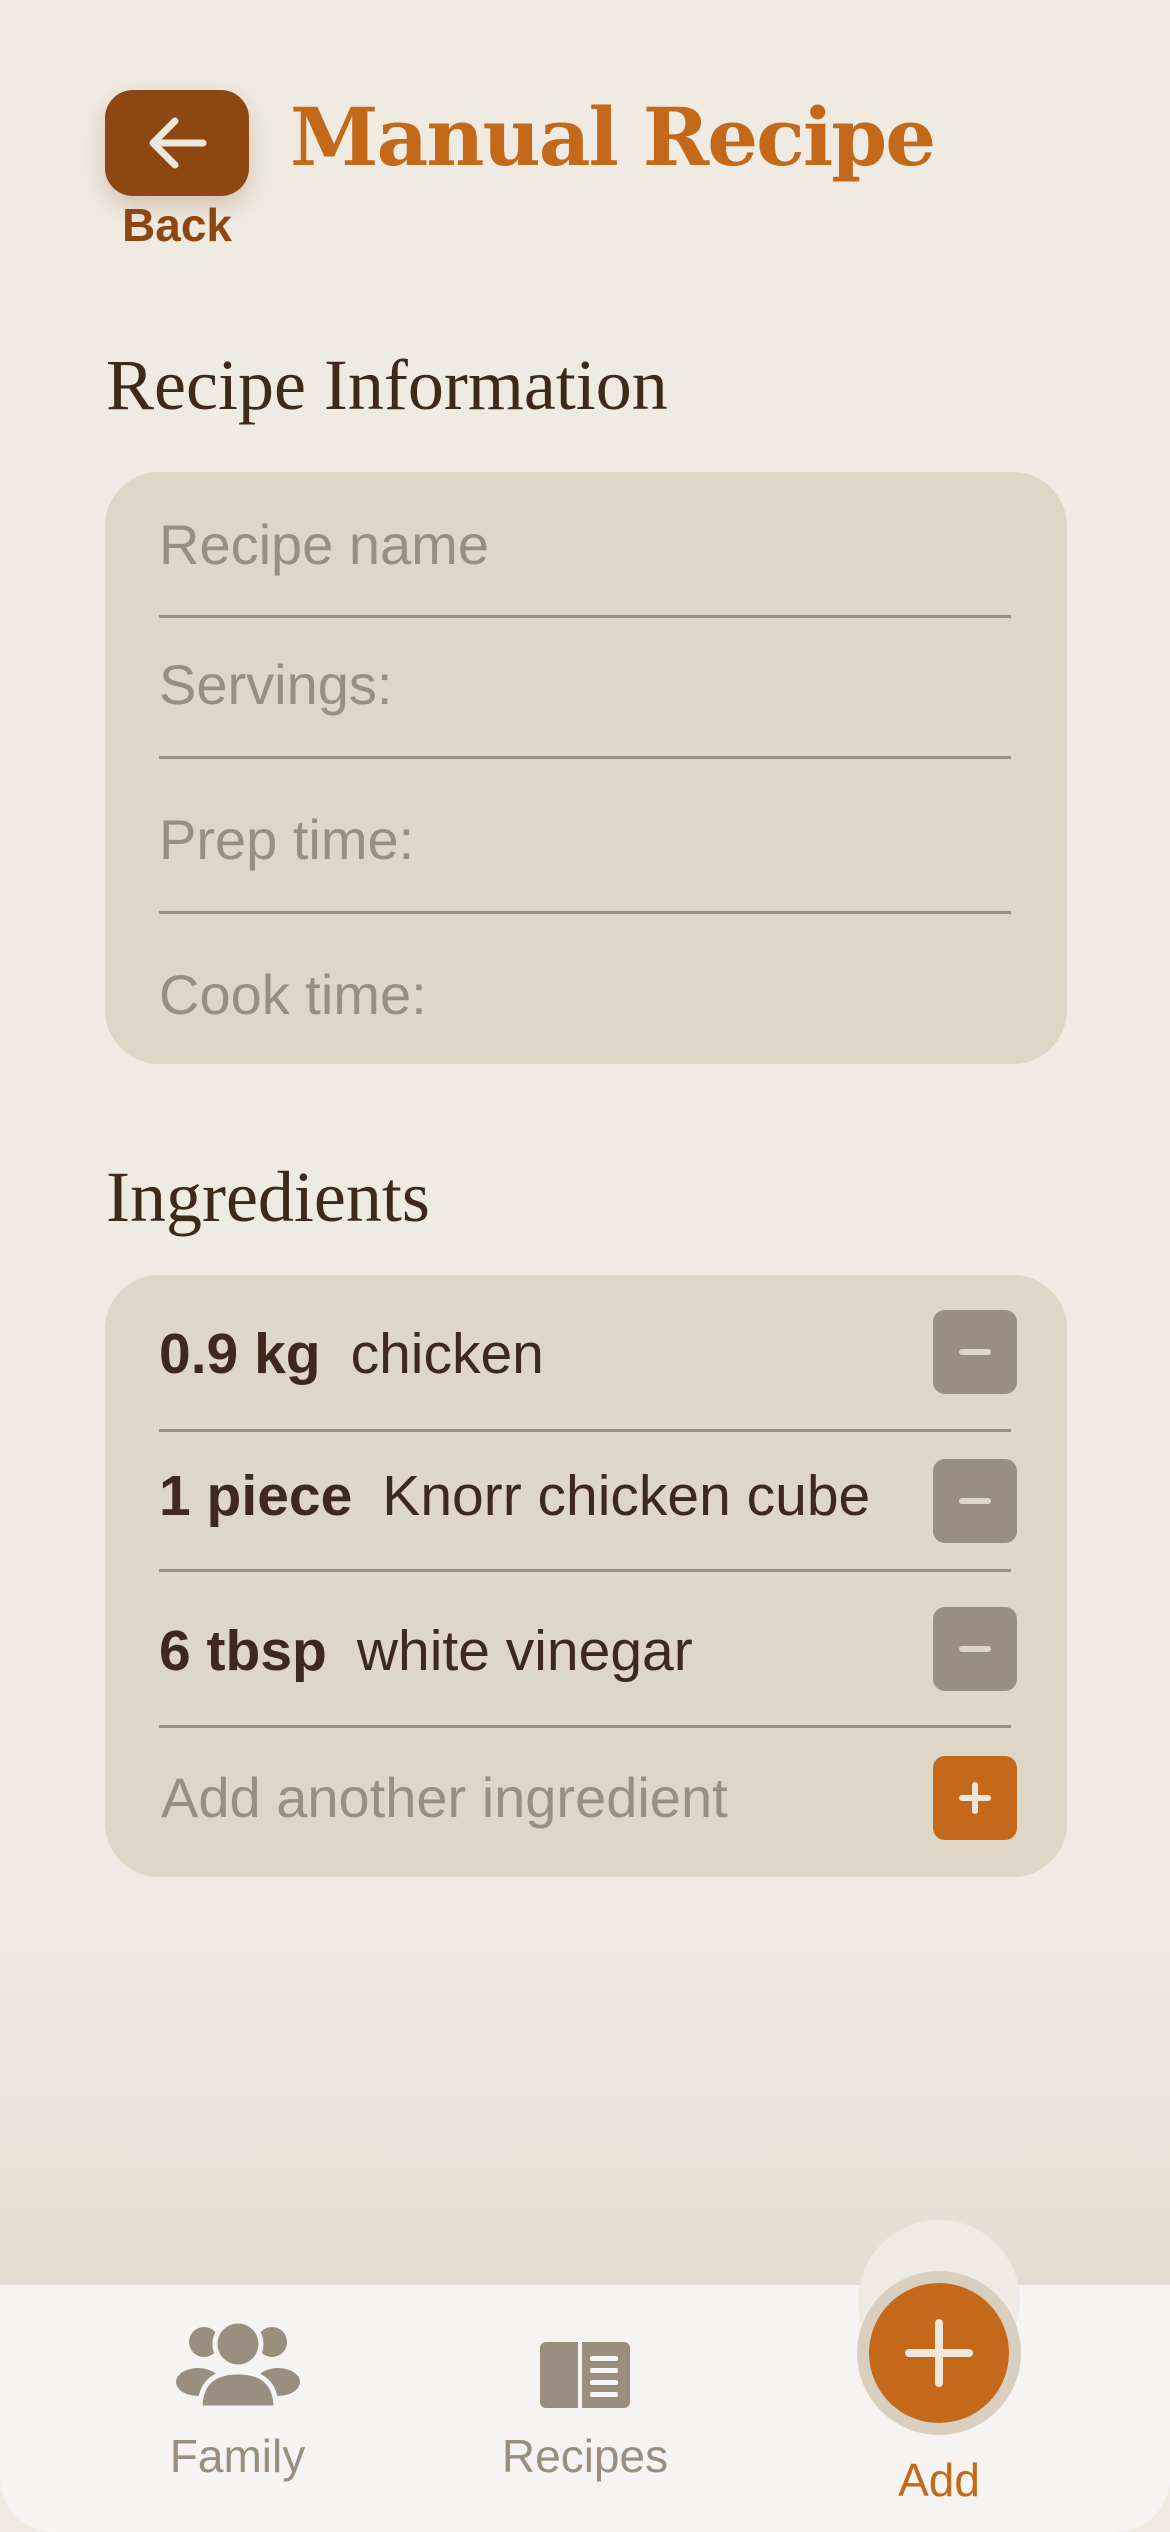  Describe the element at coordinates (240, 1354) in the screenshot. I see `ingredient-quantity: 0.9 kg` at that location.